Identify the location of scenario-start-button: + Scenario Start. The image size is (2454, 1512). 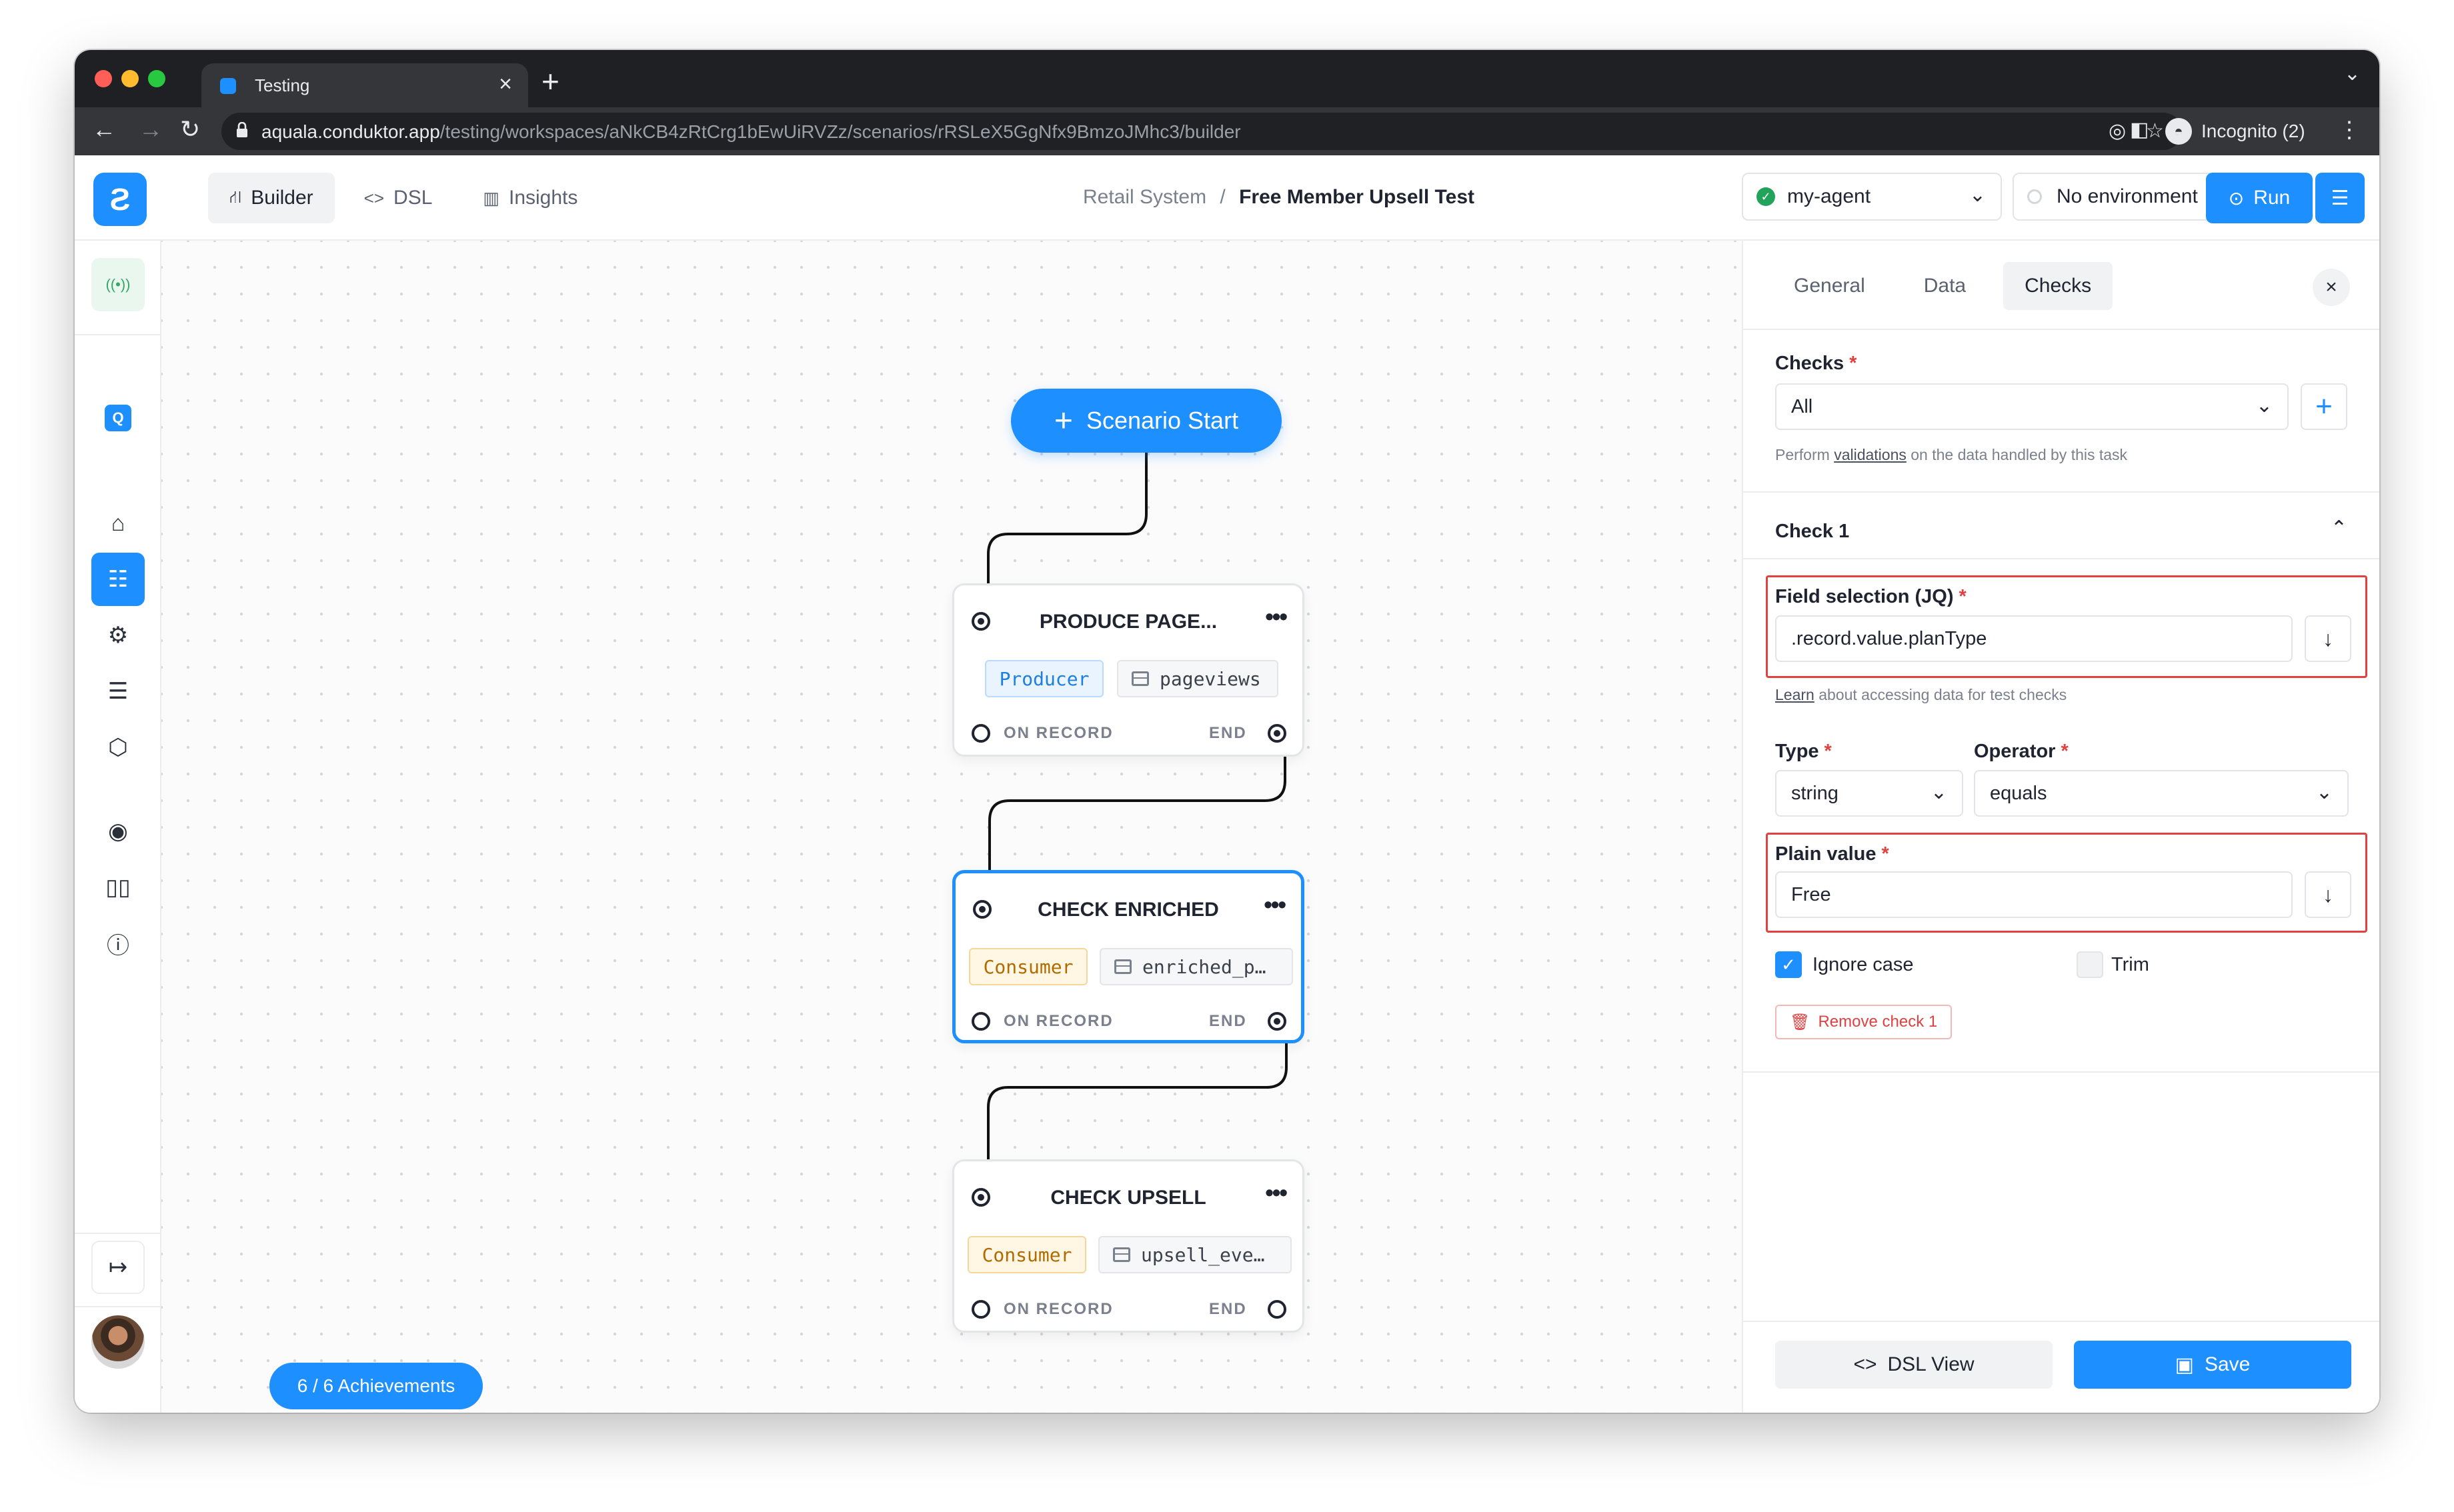
(1146, 421).